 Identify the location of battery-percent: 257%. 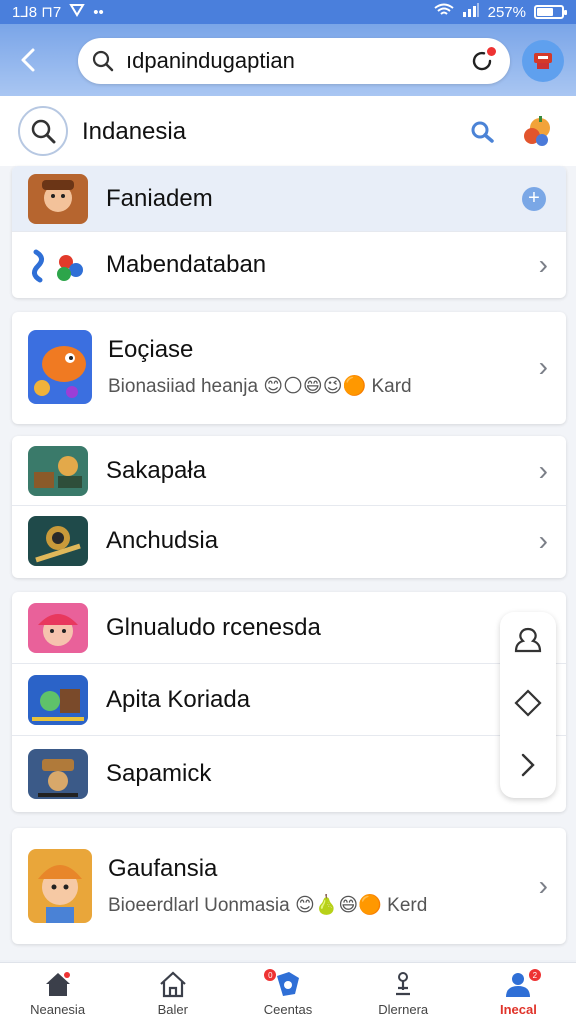
(506, 12).